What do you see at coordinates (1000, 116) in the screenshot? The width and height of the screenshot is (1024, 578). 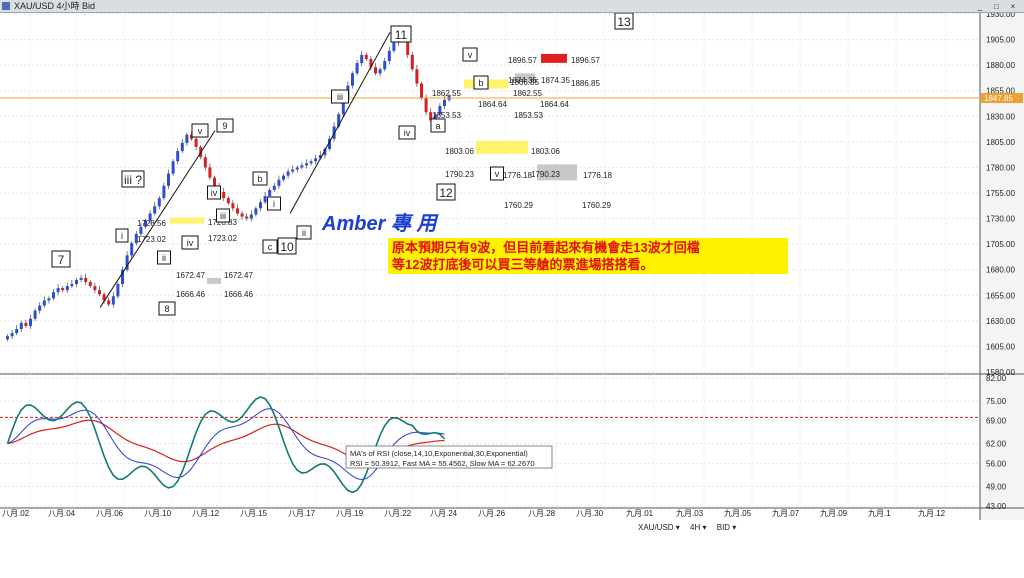 I see `price-tick-label: 1830.00` at bounding box center [1000, 116].